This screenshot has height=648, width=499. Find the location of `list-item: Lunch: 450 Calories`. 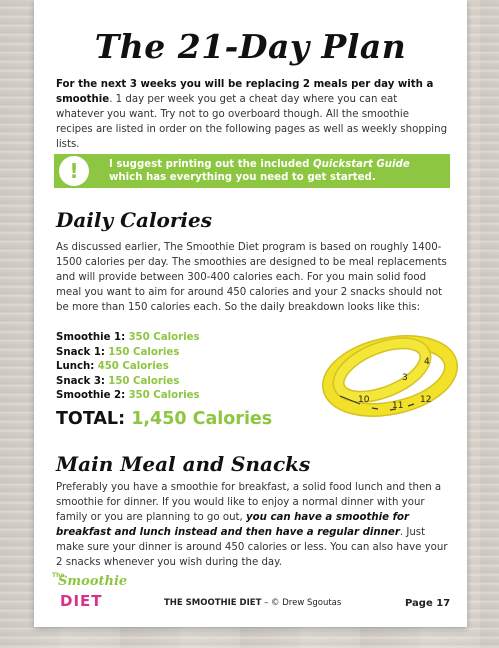

list-item: Lunch: 450 Calories is located at coordinates (176, 367).